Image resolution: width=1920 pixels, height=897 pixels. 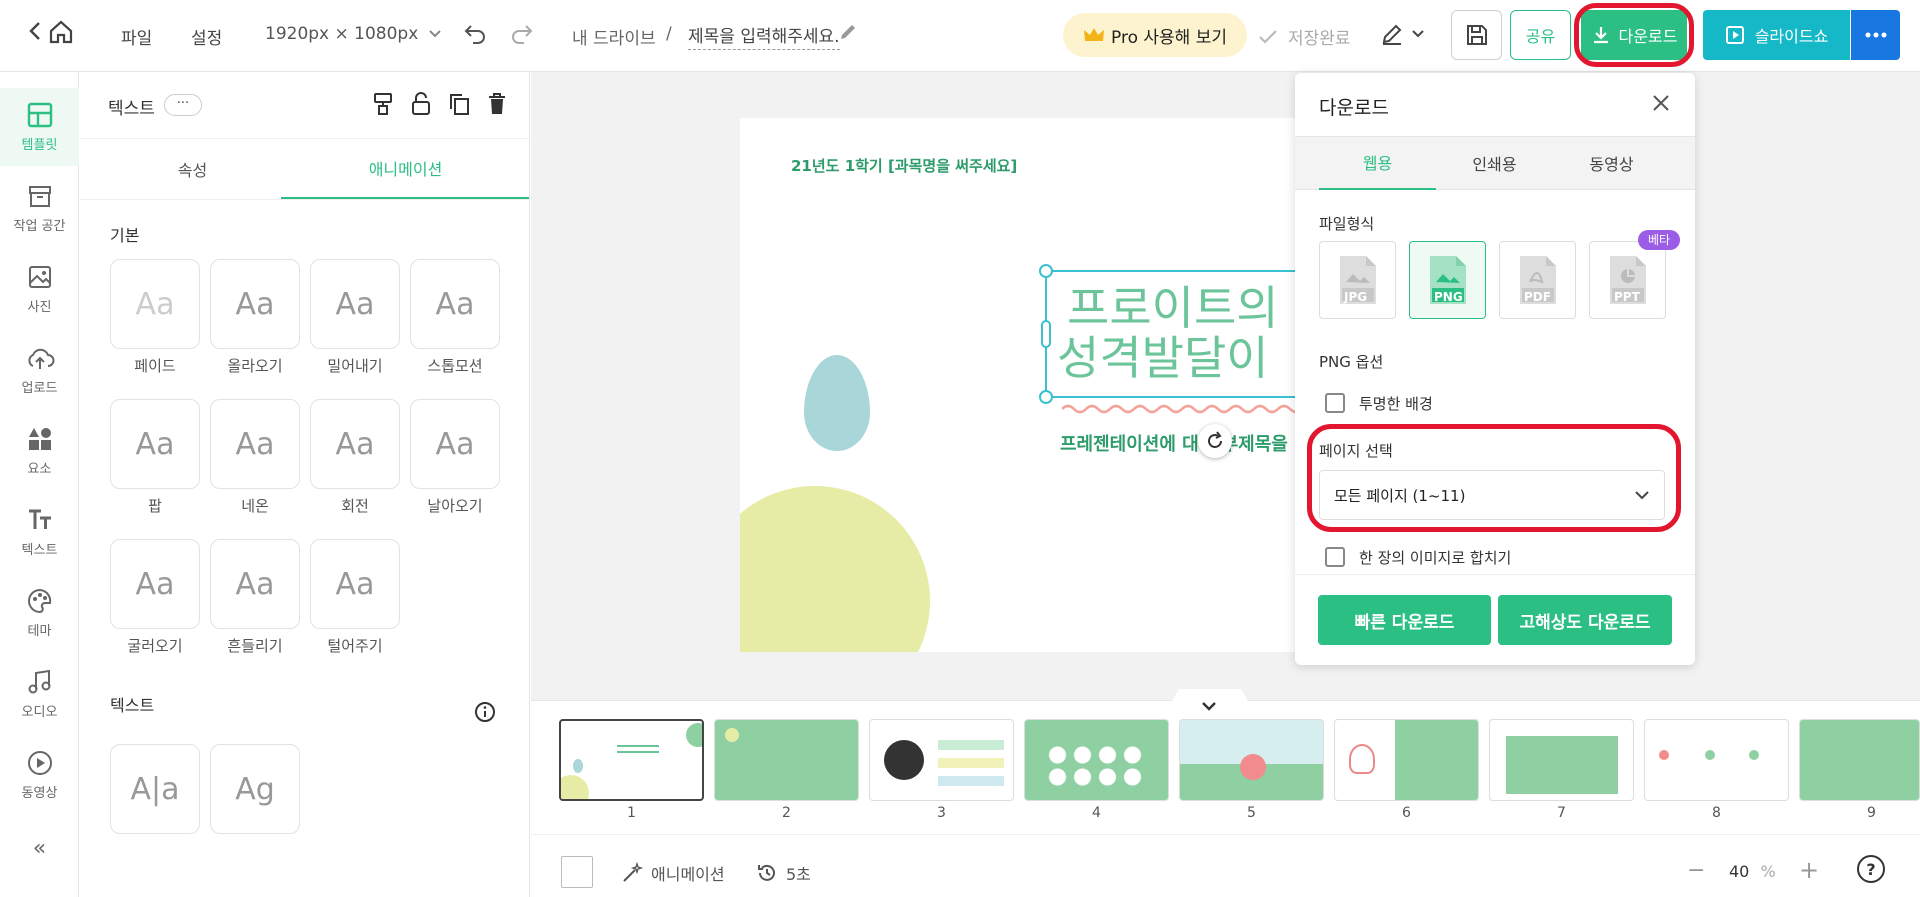 What do you see at coordinates (255, 444) in the screenshot?
I see `anim-neon: Aa` at bounding box center [255, 444].